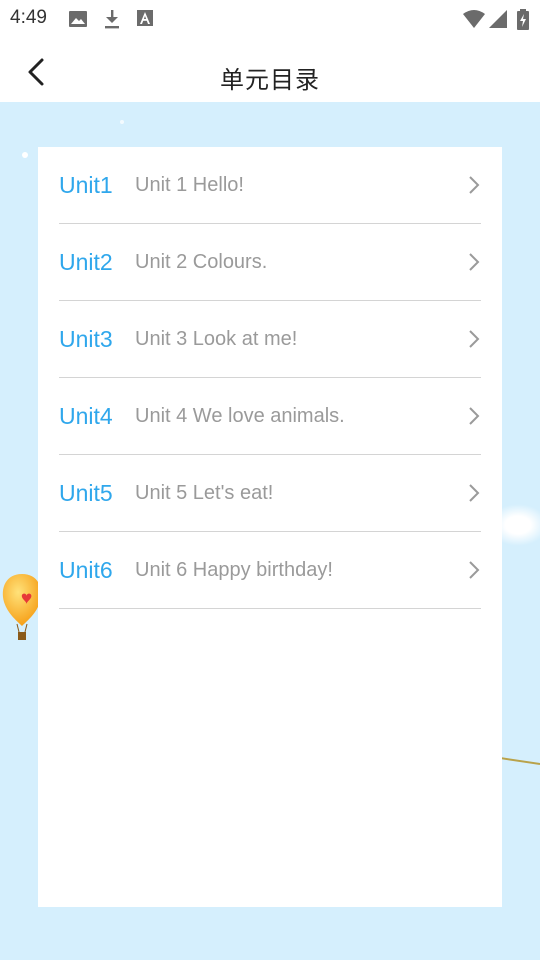 The height and width of the screenshot is (960, 540). Describe the element at coordinates (86, 339) in the screenshot. I see `unit-code: Unit3` at that location.